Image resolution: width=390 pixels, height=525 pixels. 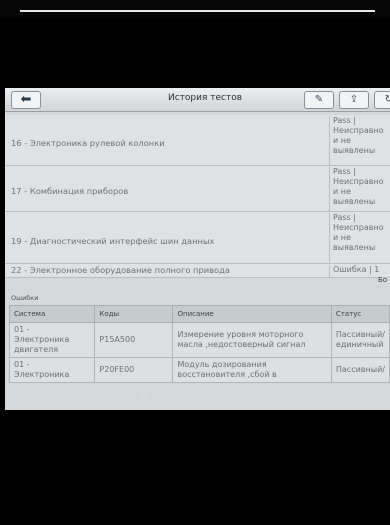 I want to click on share-button: ⇪, so click(x=354, y=100).